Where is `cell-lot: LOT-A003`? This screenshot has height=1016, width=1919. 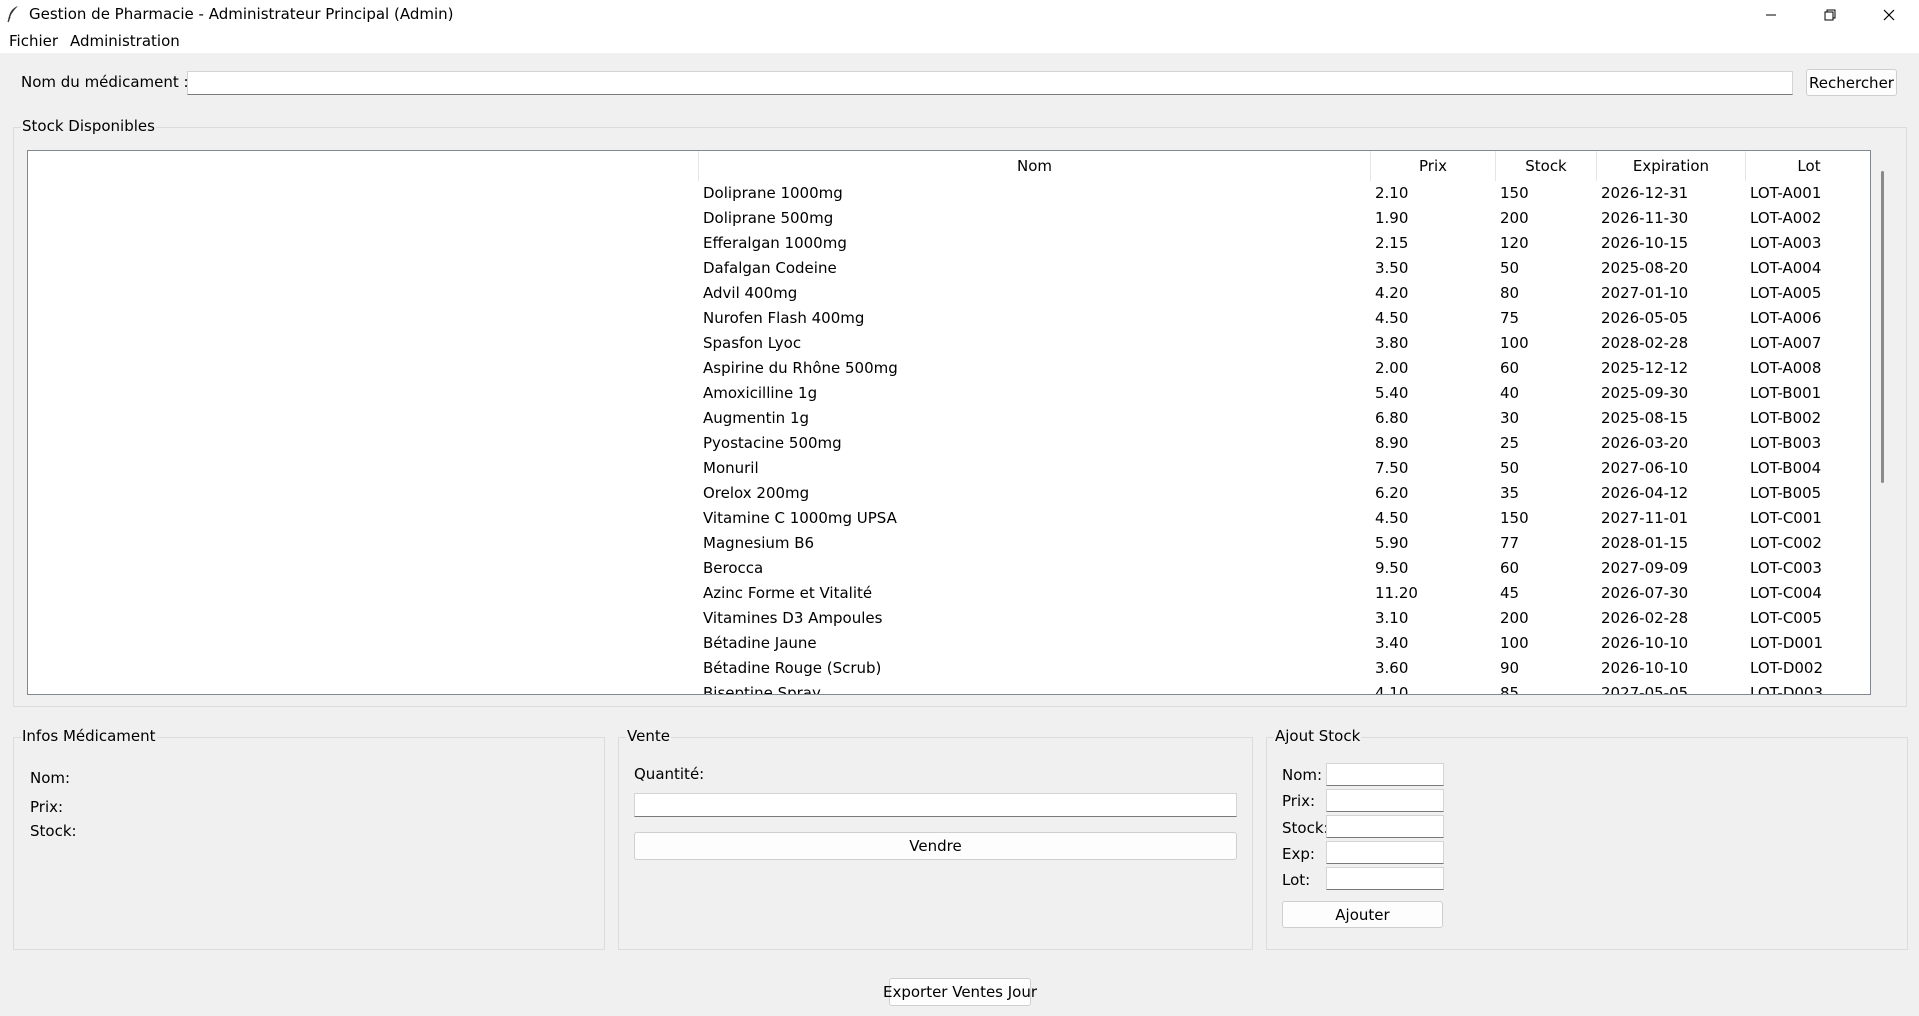
cell-lot: LOT-A003 is located at coordinates (1786, 243).